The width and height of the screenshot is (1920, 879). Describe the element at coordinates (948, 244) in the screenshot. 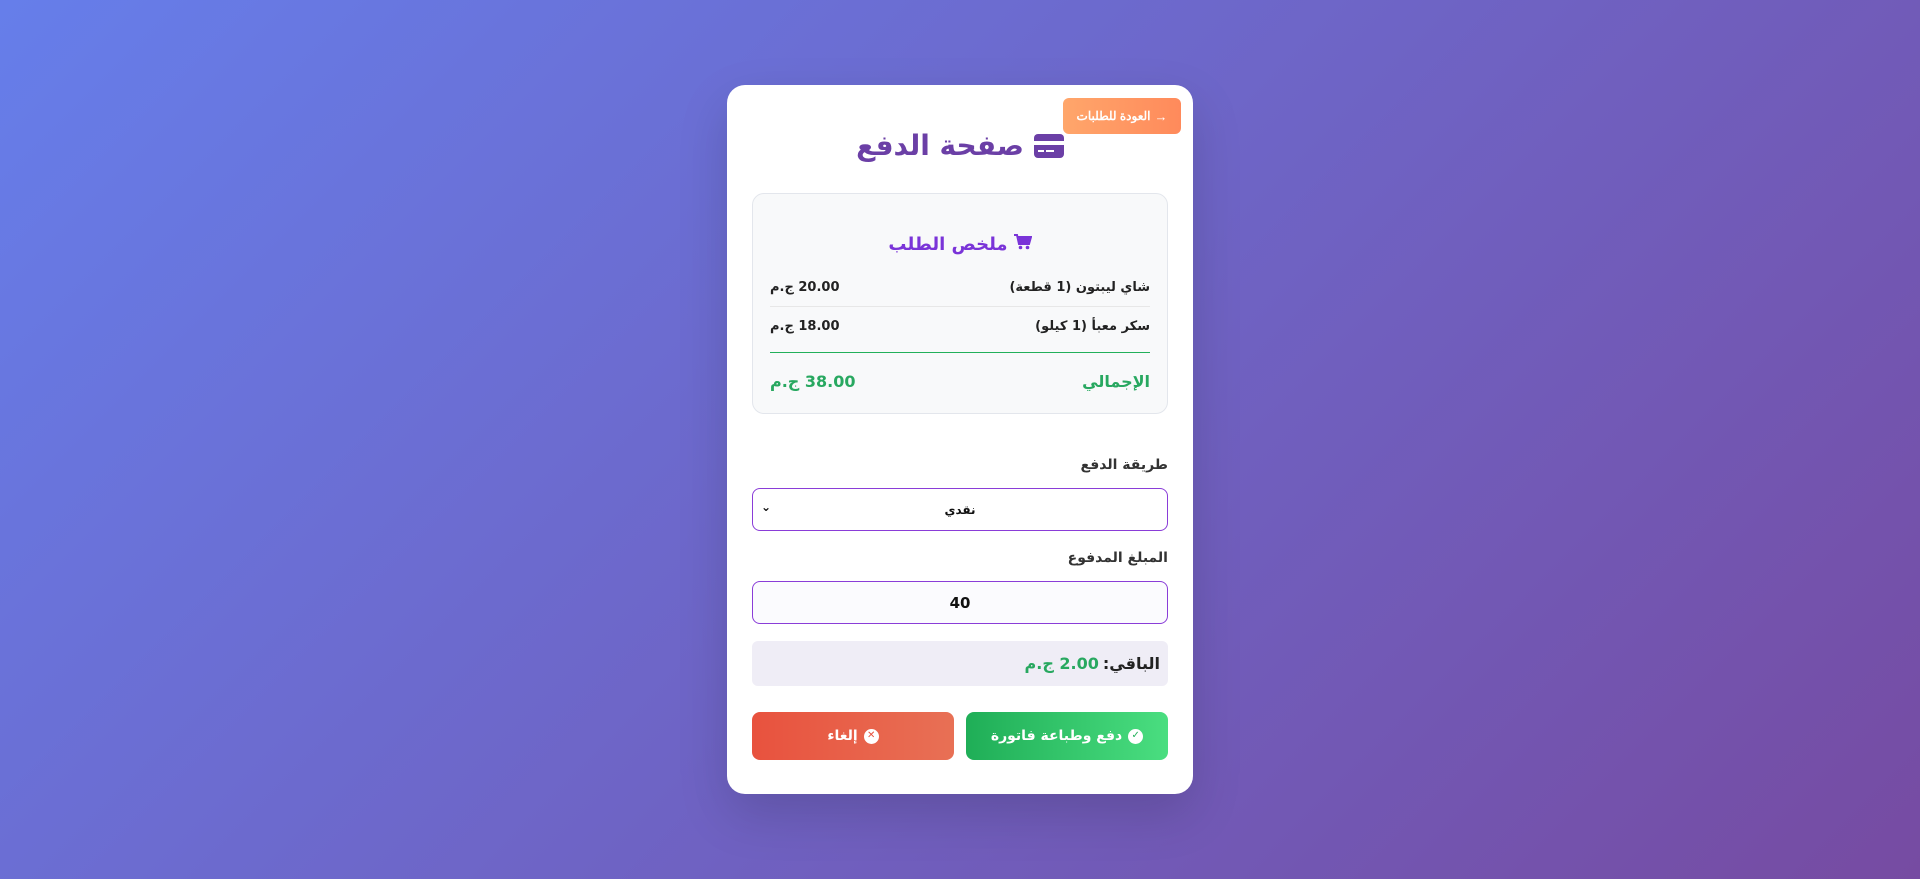

I see `order-summary-title-text: ملخص الطلب` at that location.